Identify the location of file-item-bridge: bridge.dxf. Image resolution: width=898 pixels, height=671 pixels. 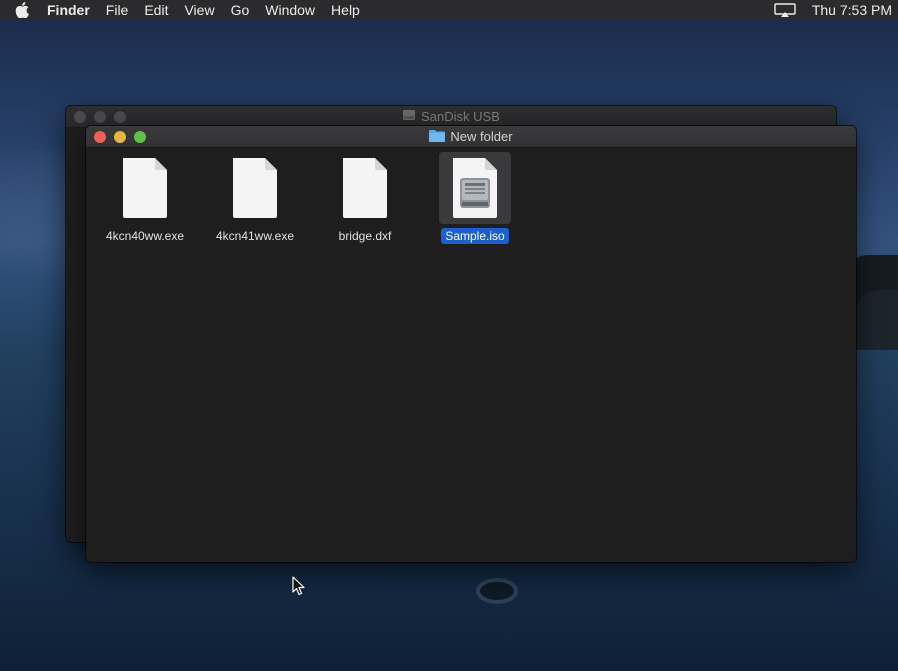
(365, 198).